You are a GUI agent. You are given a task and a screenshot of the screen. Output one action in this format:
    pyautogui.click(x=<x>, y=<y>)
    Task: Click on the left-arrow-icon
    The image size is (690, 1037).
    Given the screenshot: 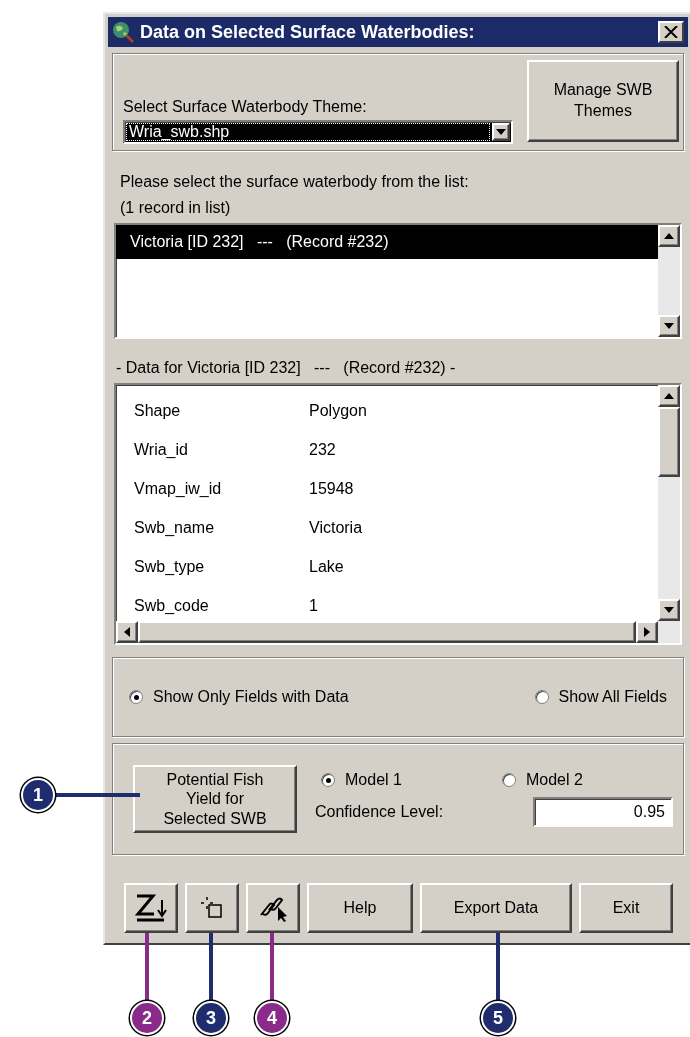 What is the action you would take?
    pyautogui.click(x=127, y=632)
    